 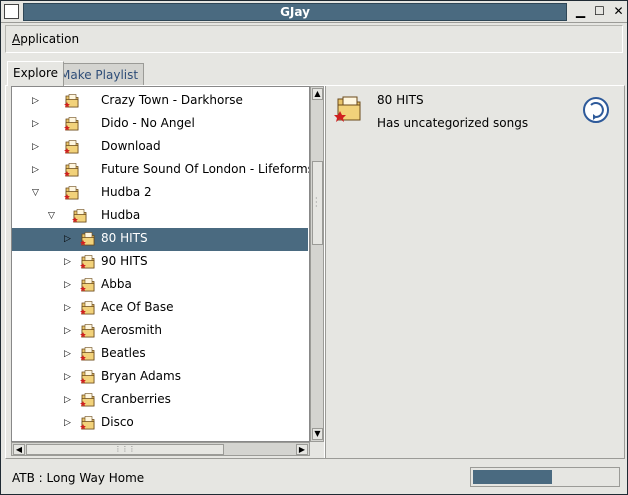 I want to click on tree-row: ▷ 80 HITS, so click(x=160, y=239).